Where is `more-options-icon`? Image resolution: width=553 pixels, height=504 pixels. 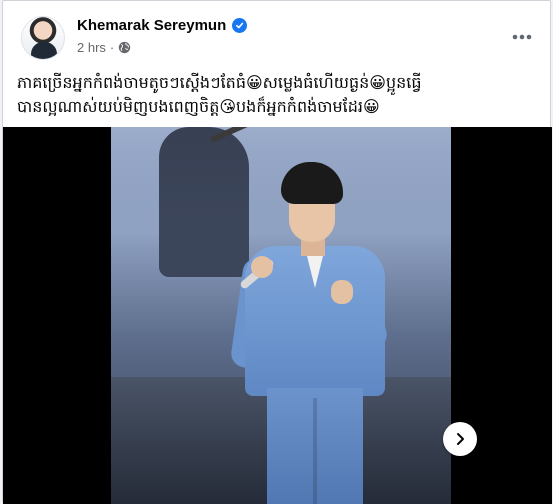
more-options-icon is located at coordinates (522, 37).